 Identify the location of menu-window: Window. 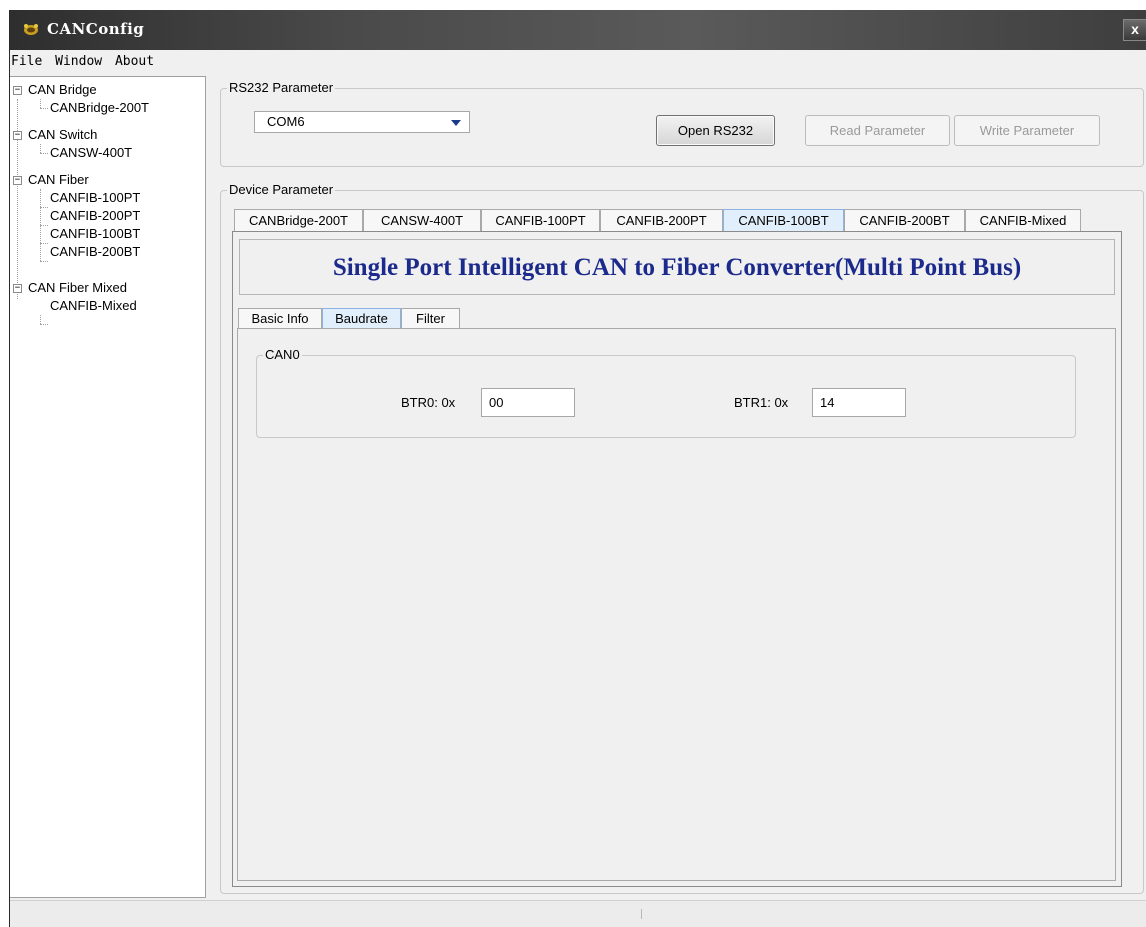
(79, 59).